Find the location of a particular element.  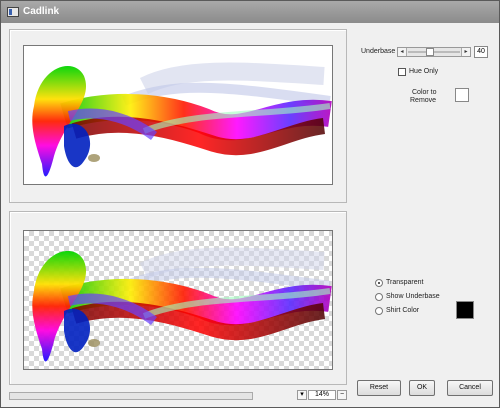

show-underbase-label: Show Underbase is located at coordinates (413, 296).